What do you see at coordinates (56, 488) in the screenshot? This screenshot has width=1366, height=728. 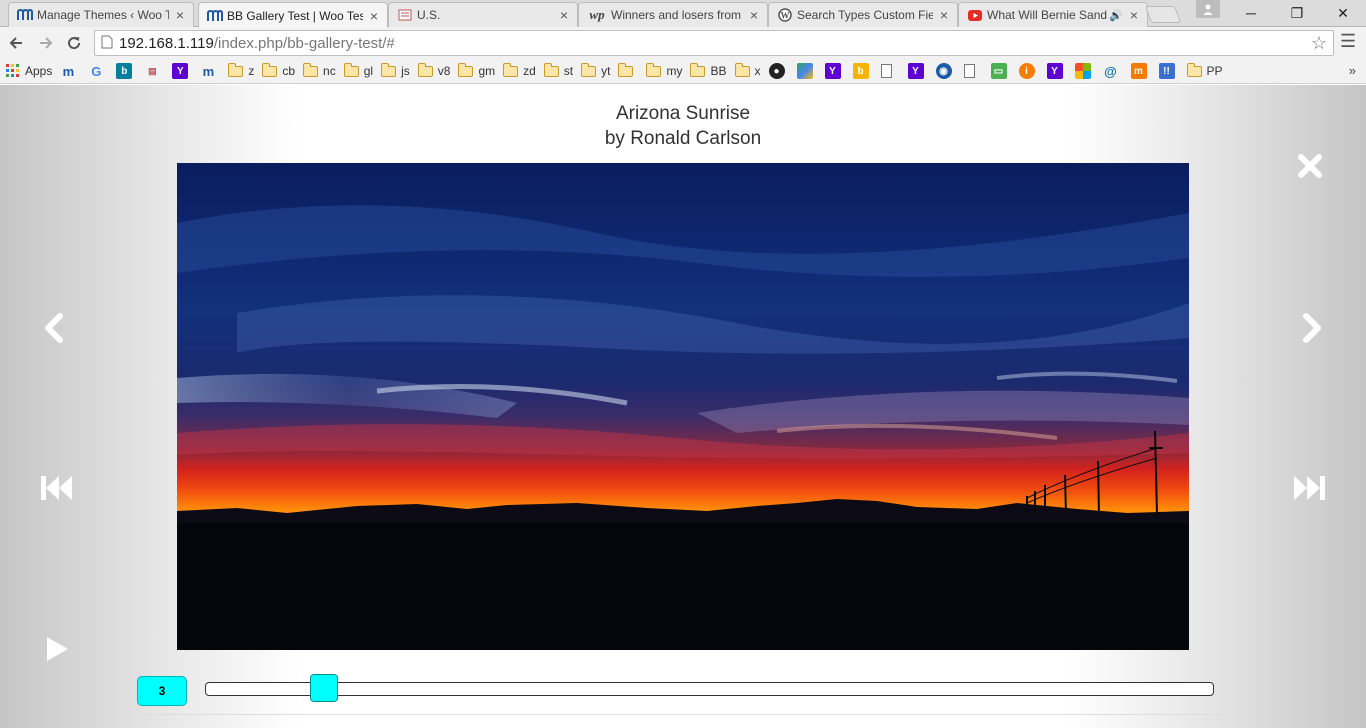 I see `first-image-button` at bounding box center [56, 488].